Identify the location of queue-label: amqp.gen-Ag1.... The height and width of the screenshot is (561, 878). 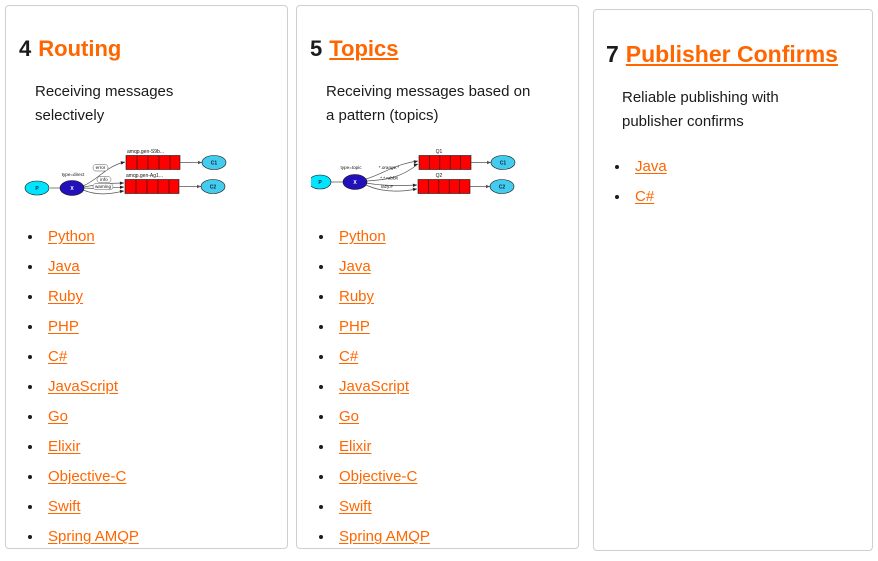
(144, 176).